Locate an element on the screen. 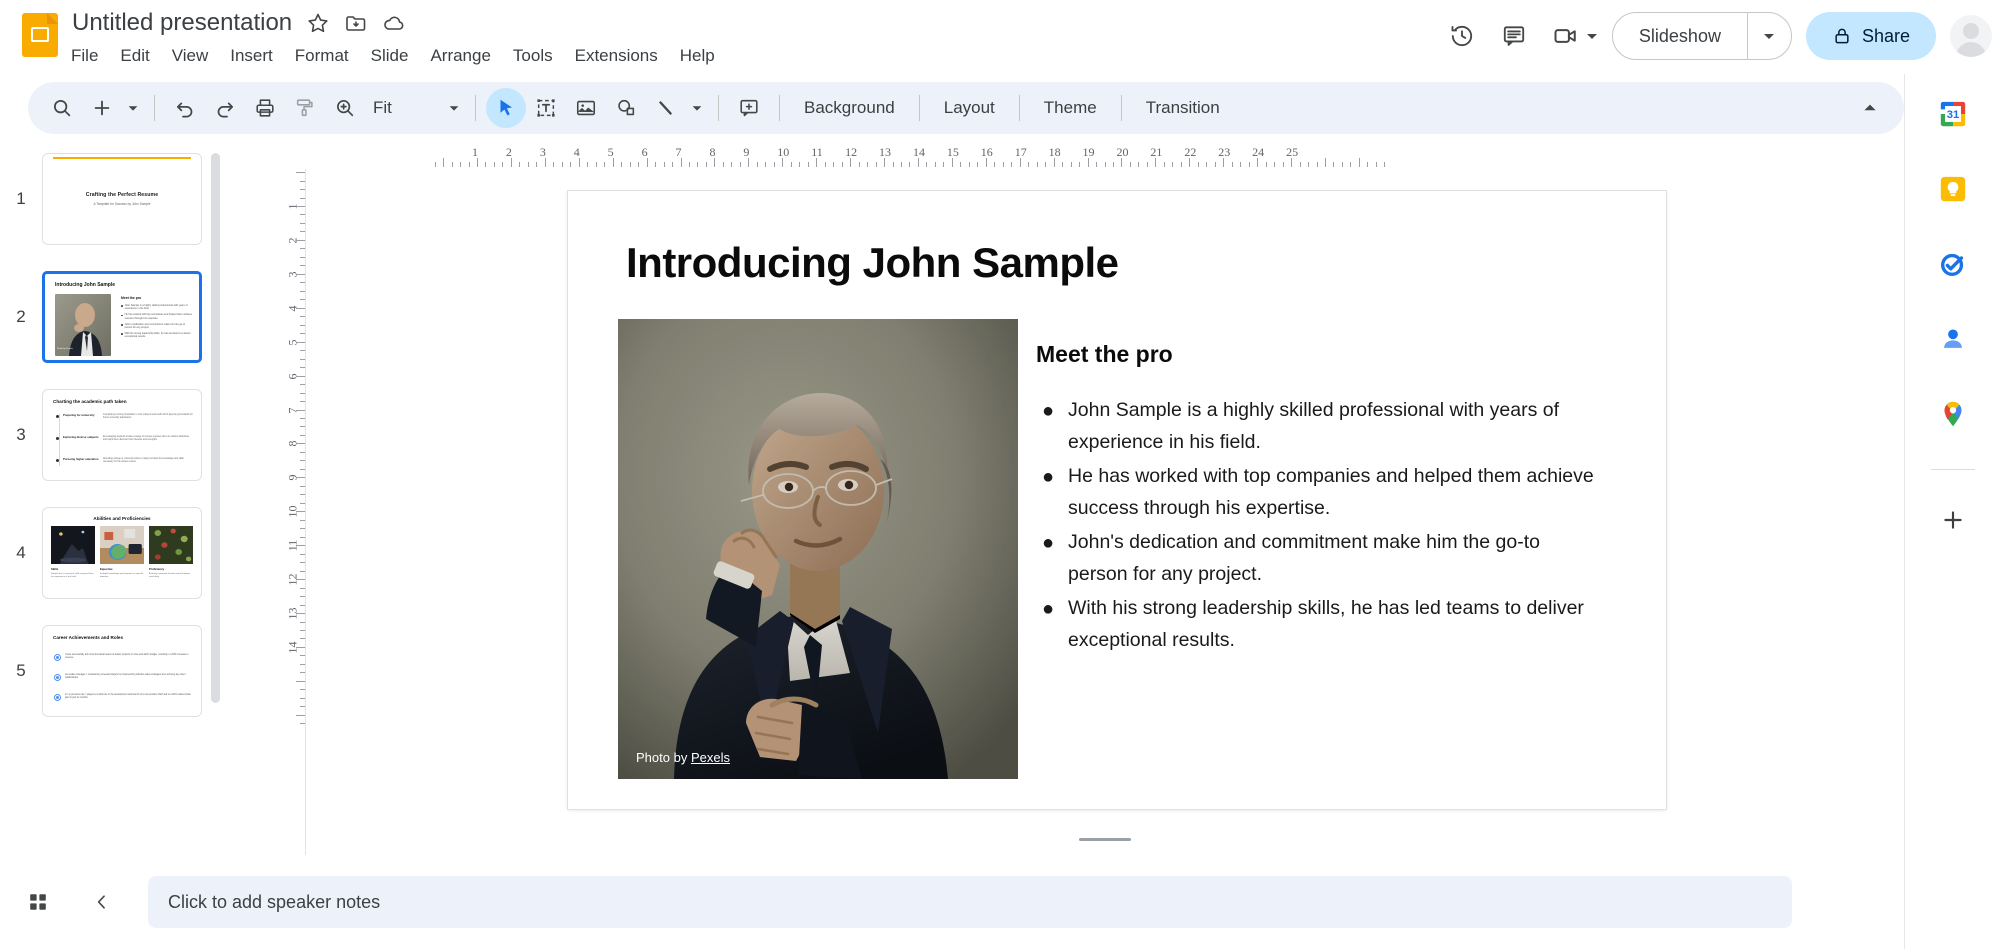 This screenshot has height=949, width=2000. toolbar-collapse-chevron-up-icon is located at coordinates (1870, 108).